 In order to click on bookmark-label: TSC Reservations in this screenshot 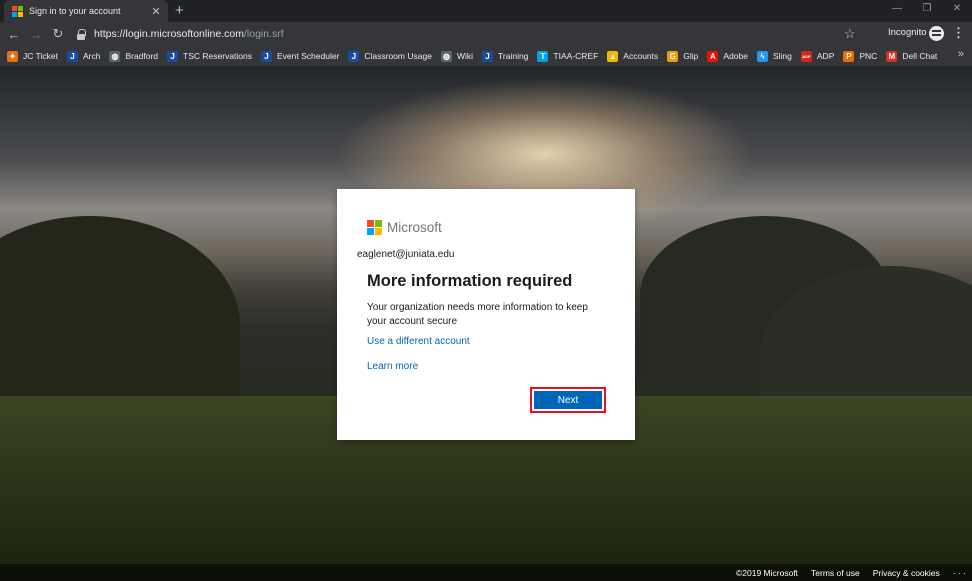, I will do `click(218, 56)`.